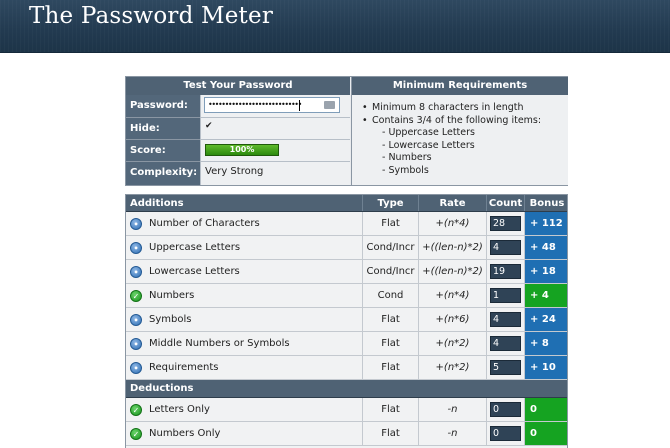  What do you see at coordinates (407, 158) in the screenshot?
I see `requirement-subitem: - Numbers` at bounding box center [407, 158].